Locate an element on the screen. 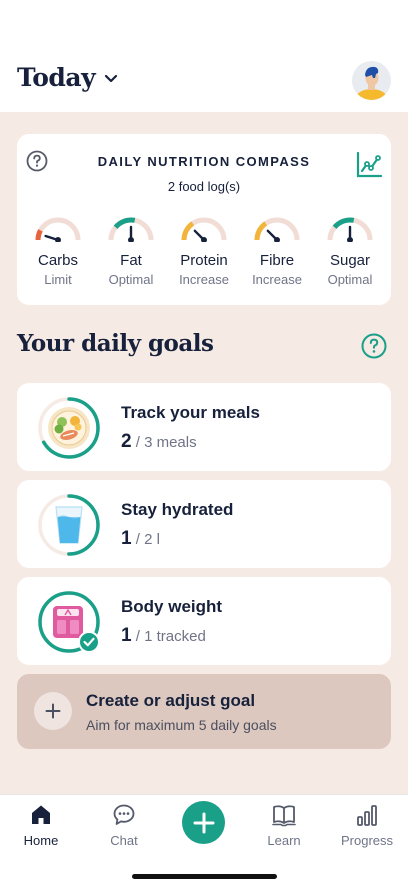 The image size is (408, 885). nav-learn: Learn is located at coordinates (284, 825).